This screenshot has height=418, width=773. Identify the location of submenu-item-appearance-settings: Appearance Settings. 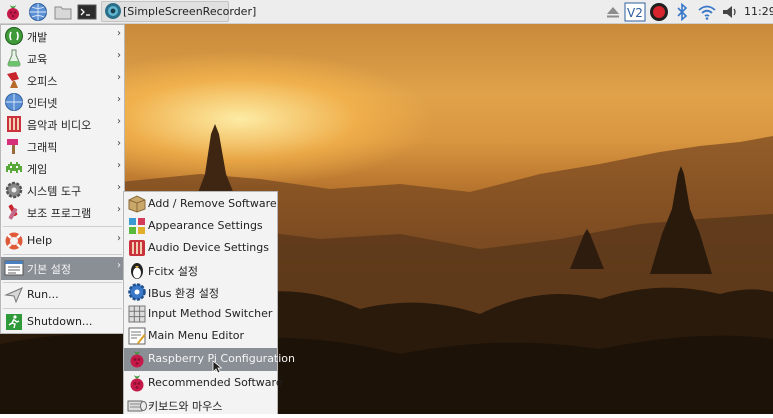
(200, 226).